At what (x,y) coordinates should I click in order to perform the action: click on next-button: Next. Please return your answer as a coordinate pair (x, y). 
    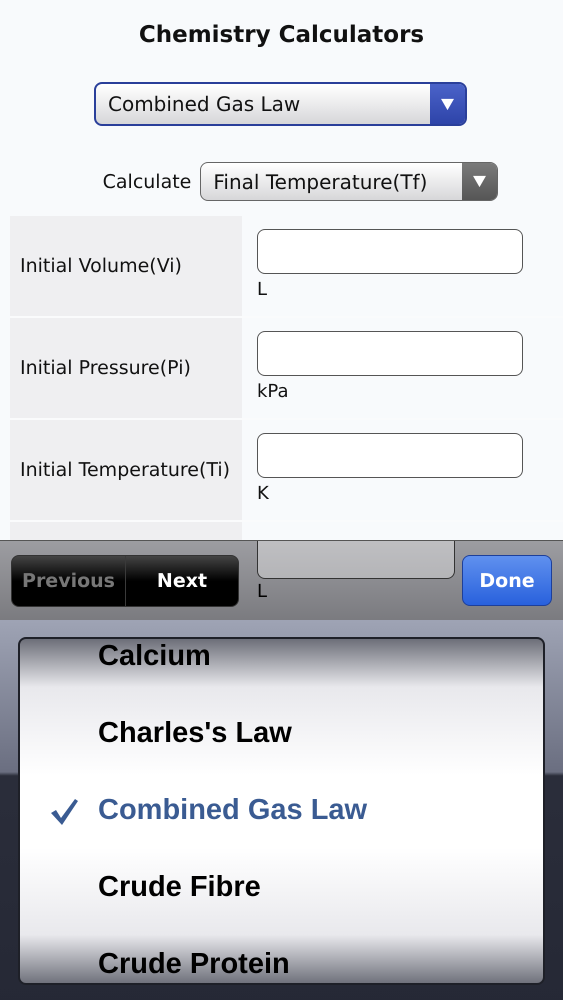
    Looking at the image, I should click on (181, 581).